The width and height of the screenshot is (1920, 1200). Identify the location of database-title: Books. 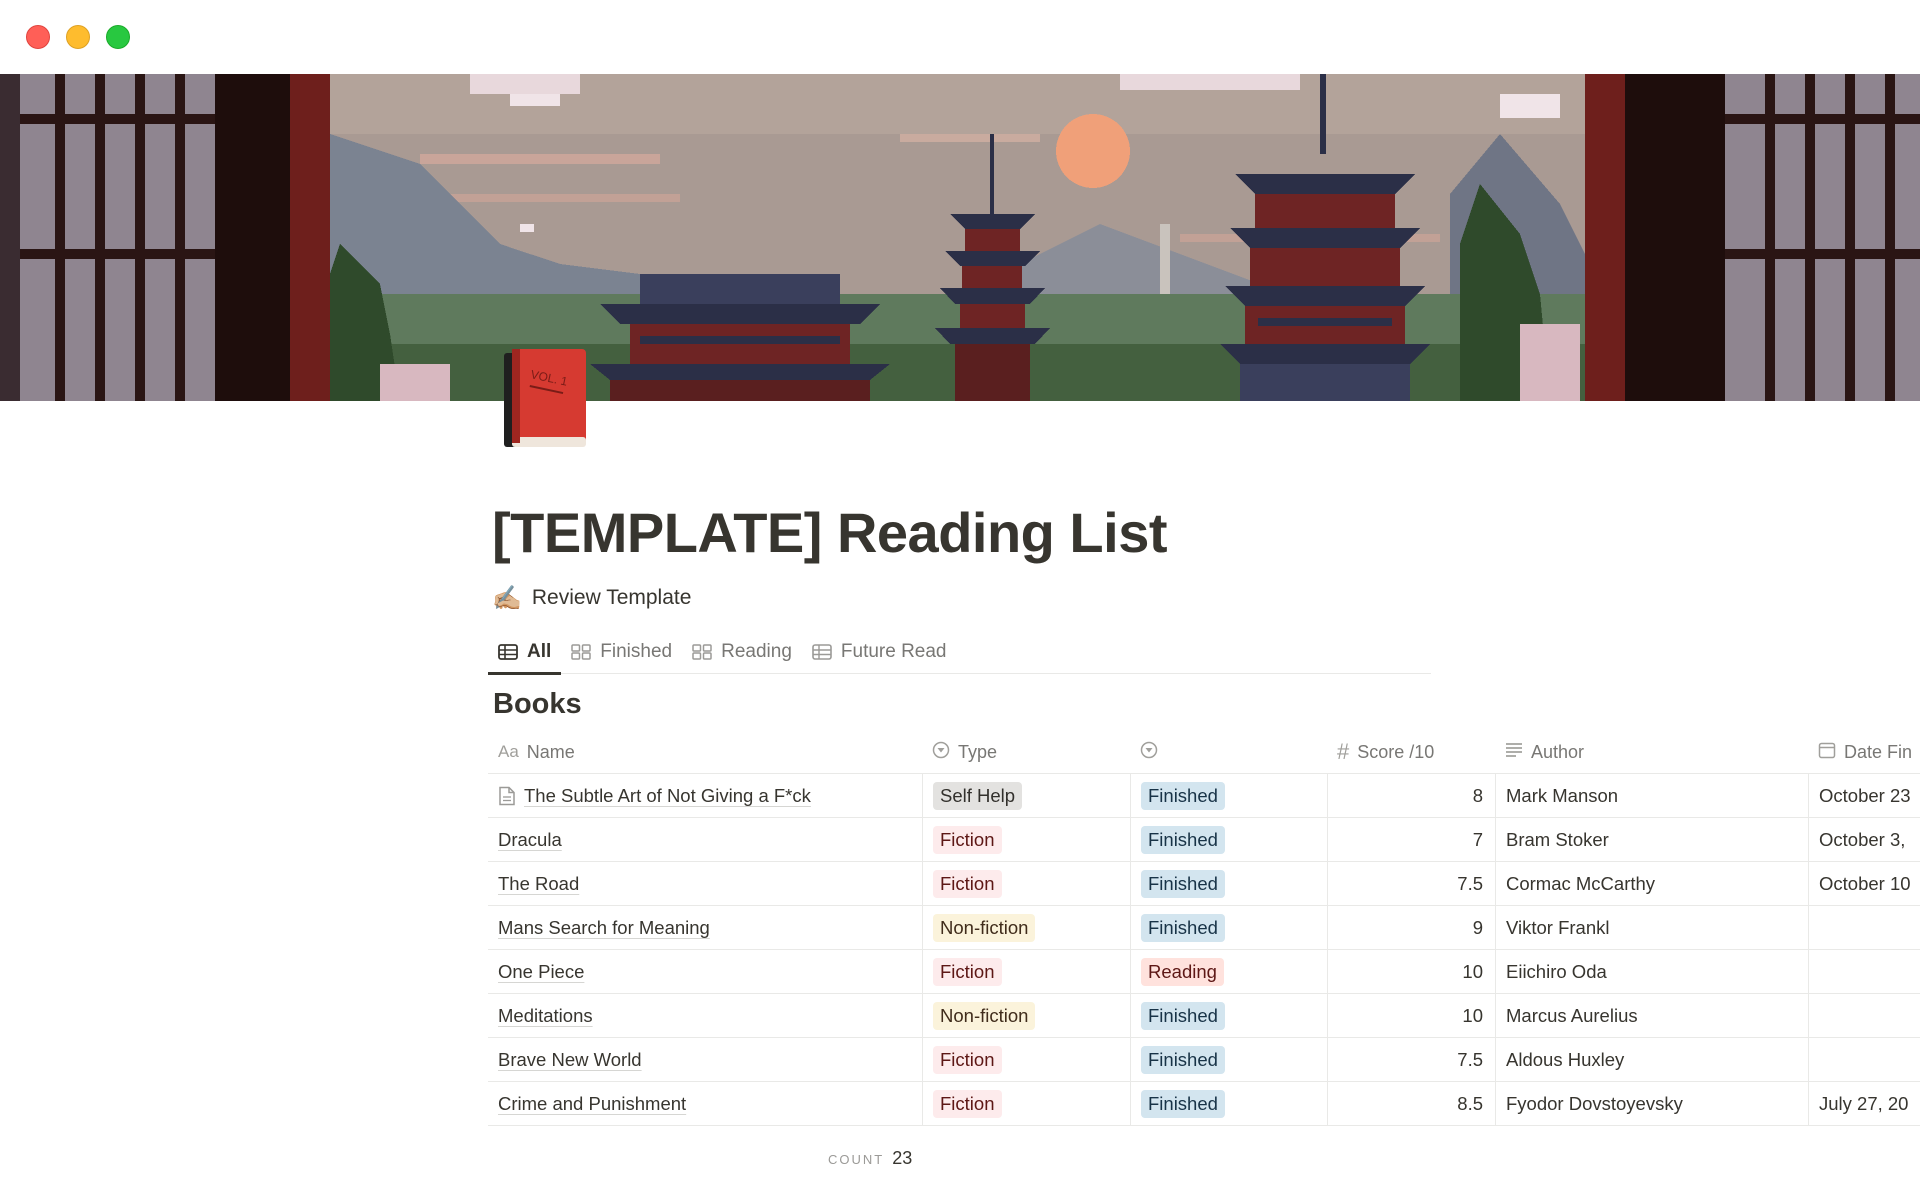
(537, 704).